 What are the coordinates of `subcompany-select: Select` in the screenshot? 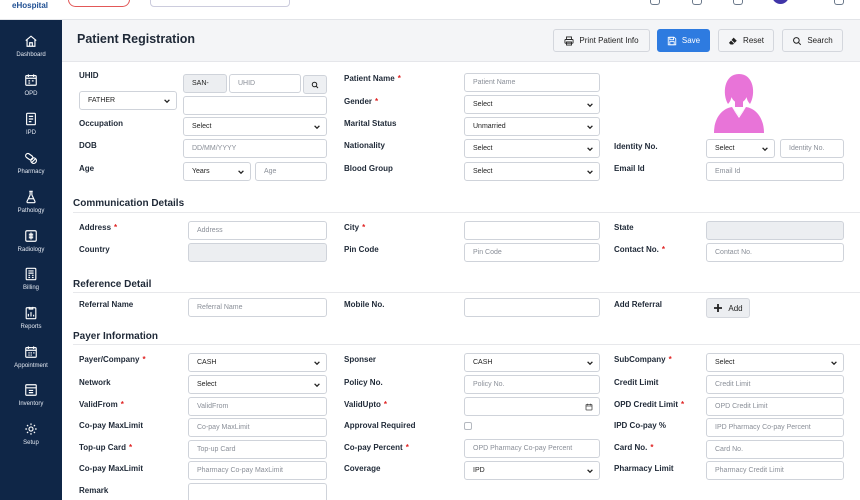 It's located at (775, 362).